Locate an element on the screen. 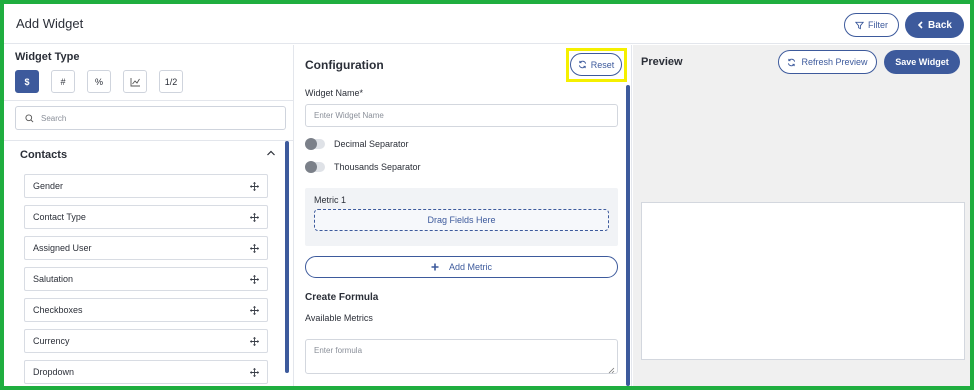 Image resolution: width=974 pixels, height=391 pixels. search-icon is located at coordinates (29, 118).